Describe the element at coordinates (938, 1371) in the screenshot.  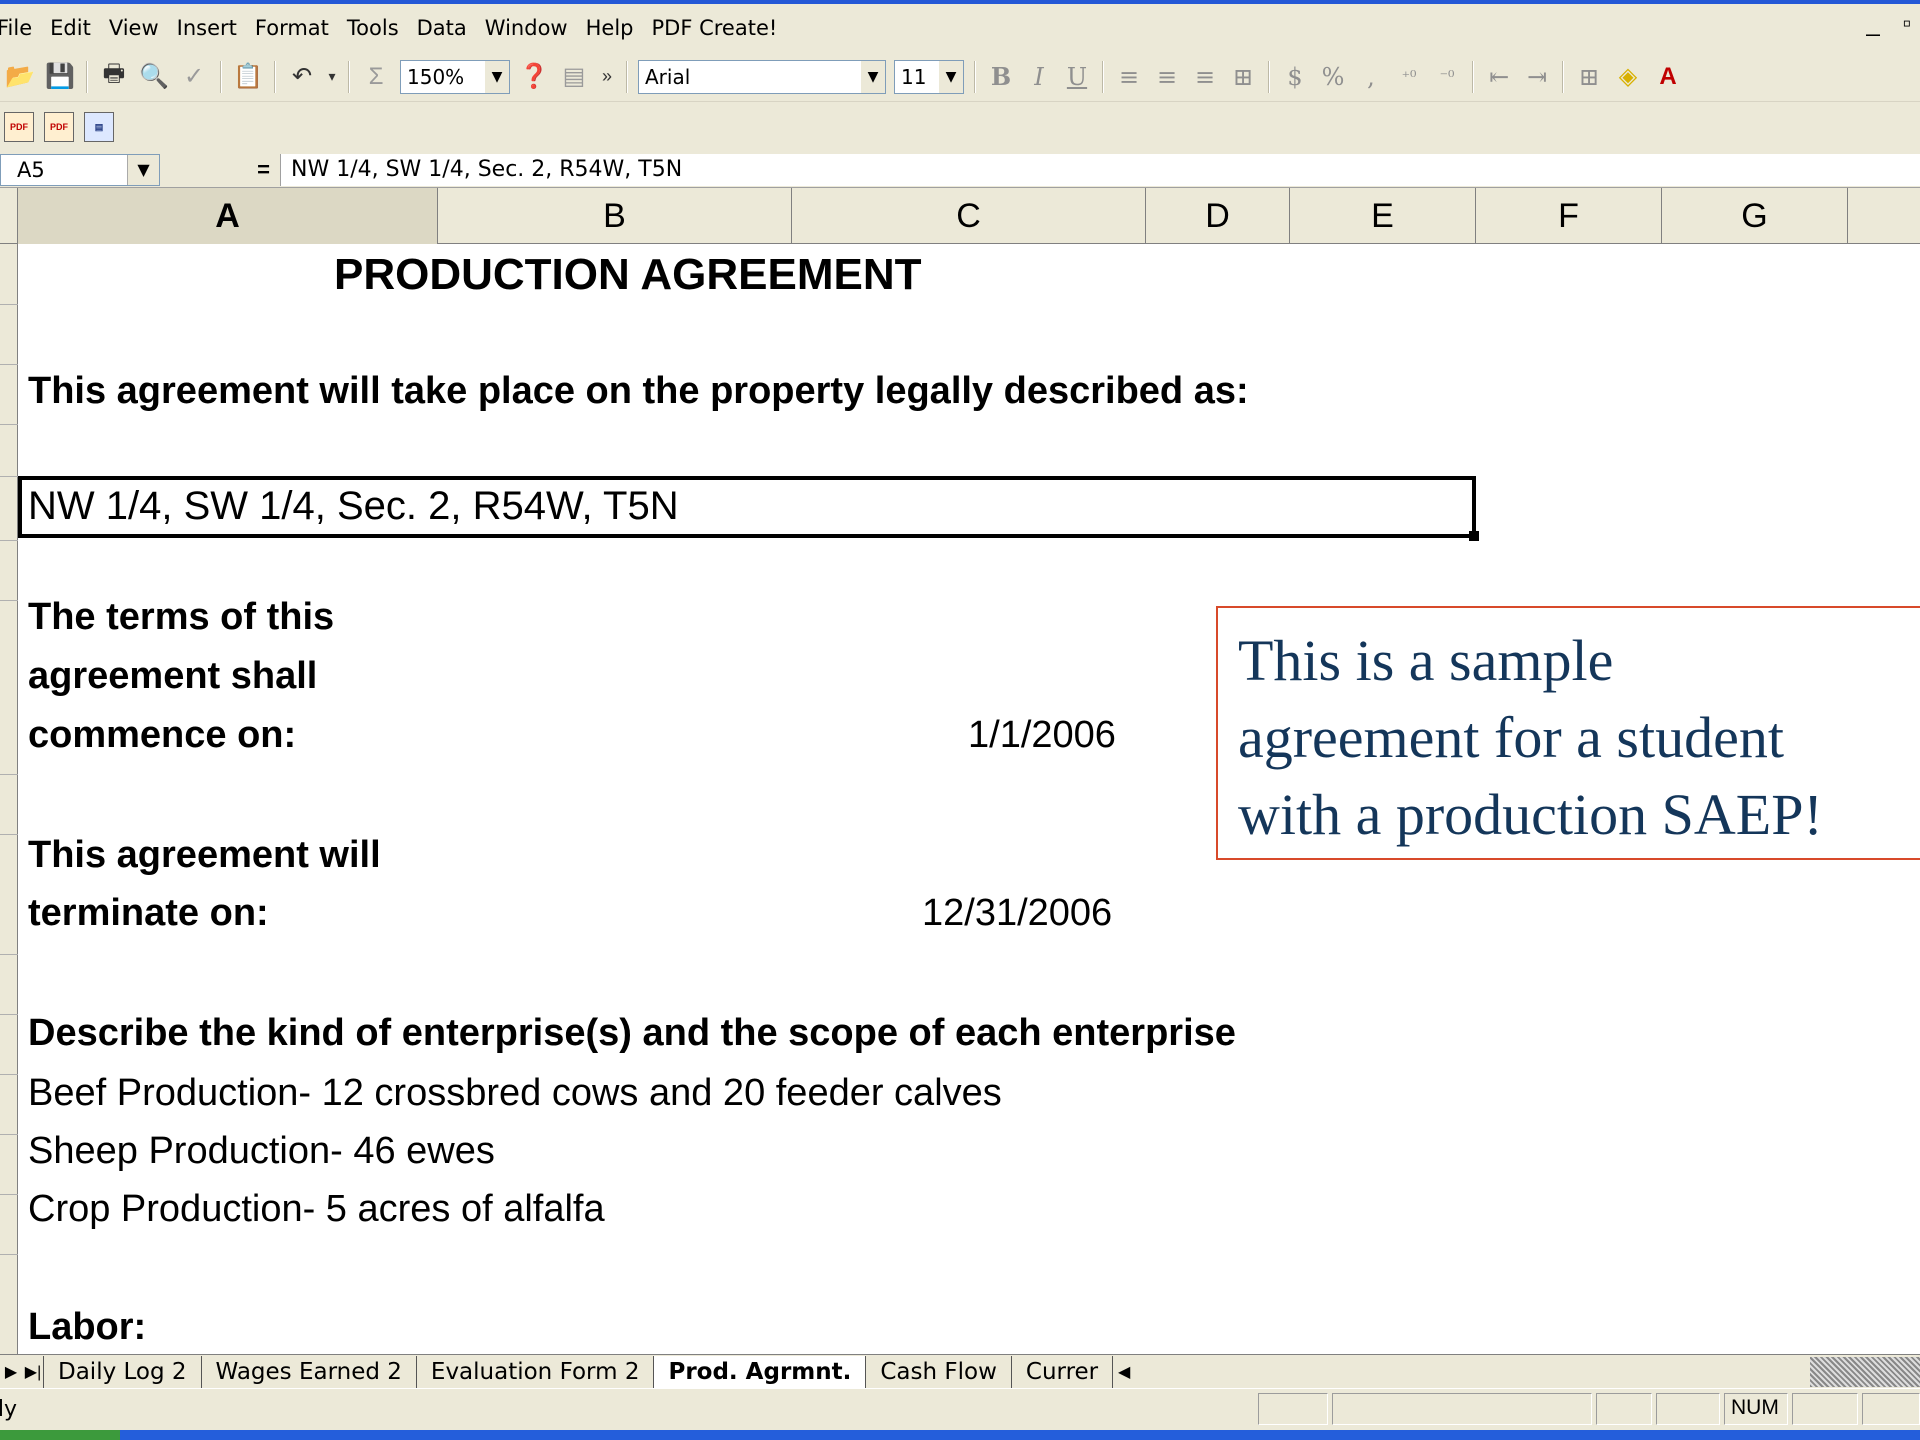
I see `sheet-tab-cash-flow: Cash Flow` at that location.